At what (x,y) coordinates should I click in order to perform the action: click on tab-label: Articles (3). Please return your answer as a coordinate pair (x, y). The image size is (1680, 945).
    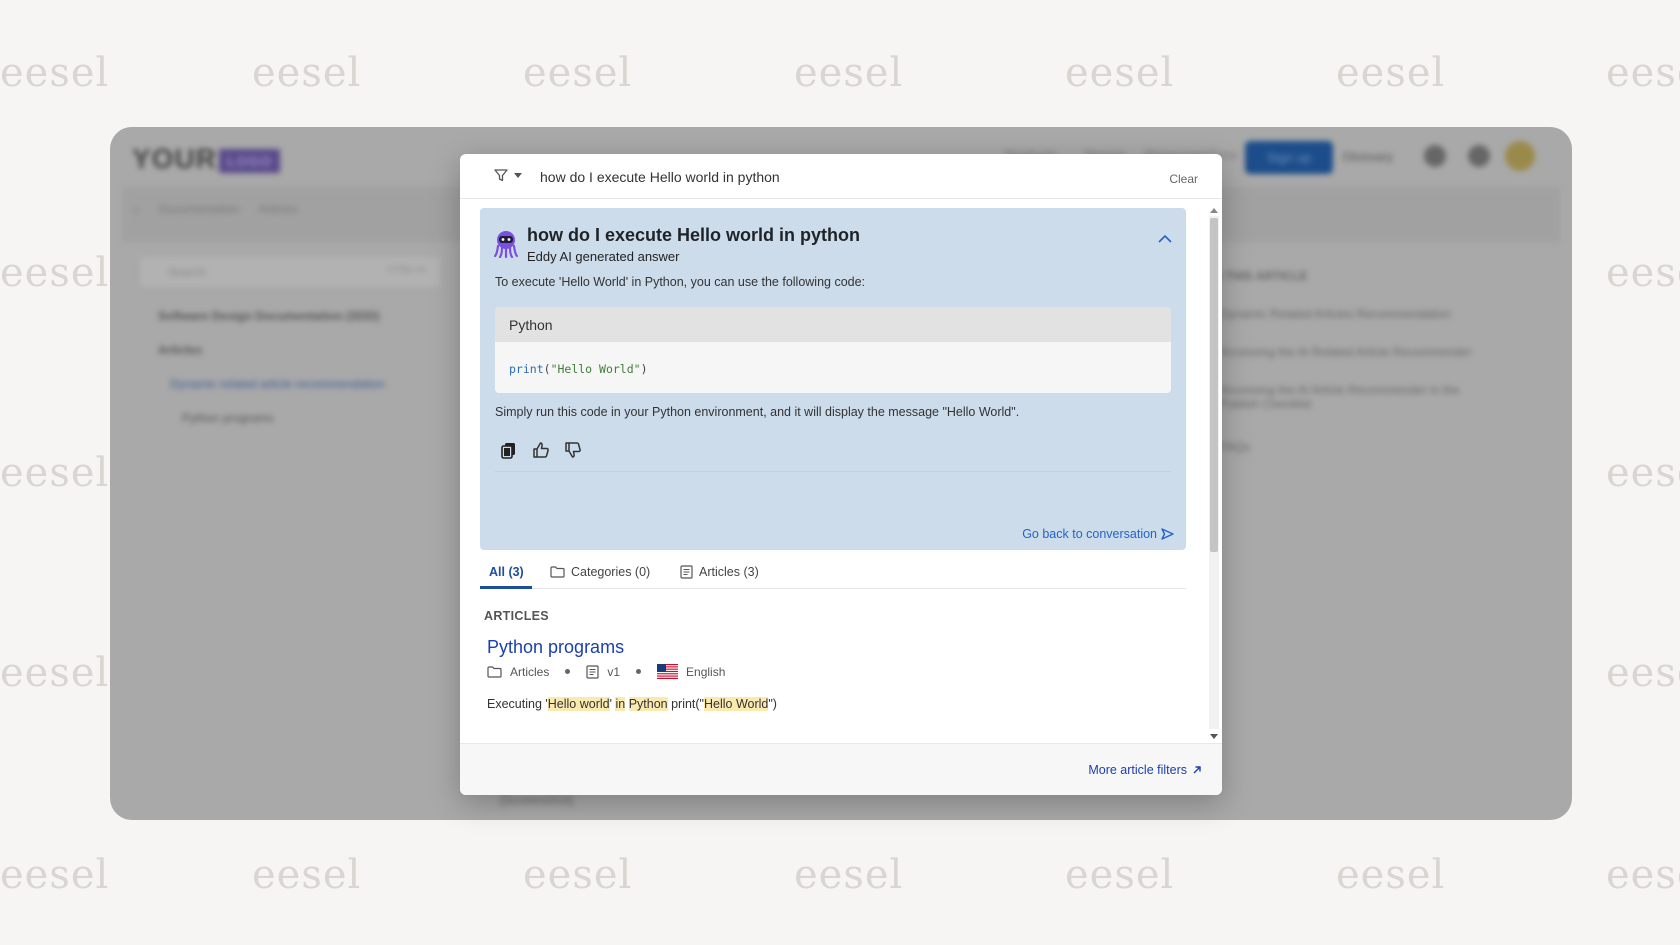
    Looking at the image, I should click on (729, 572).